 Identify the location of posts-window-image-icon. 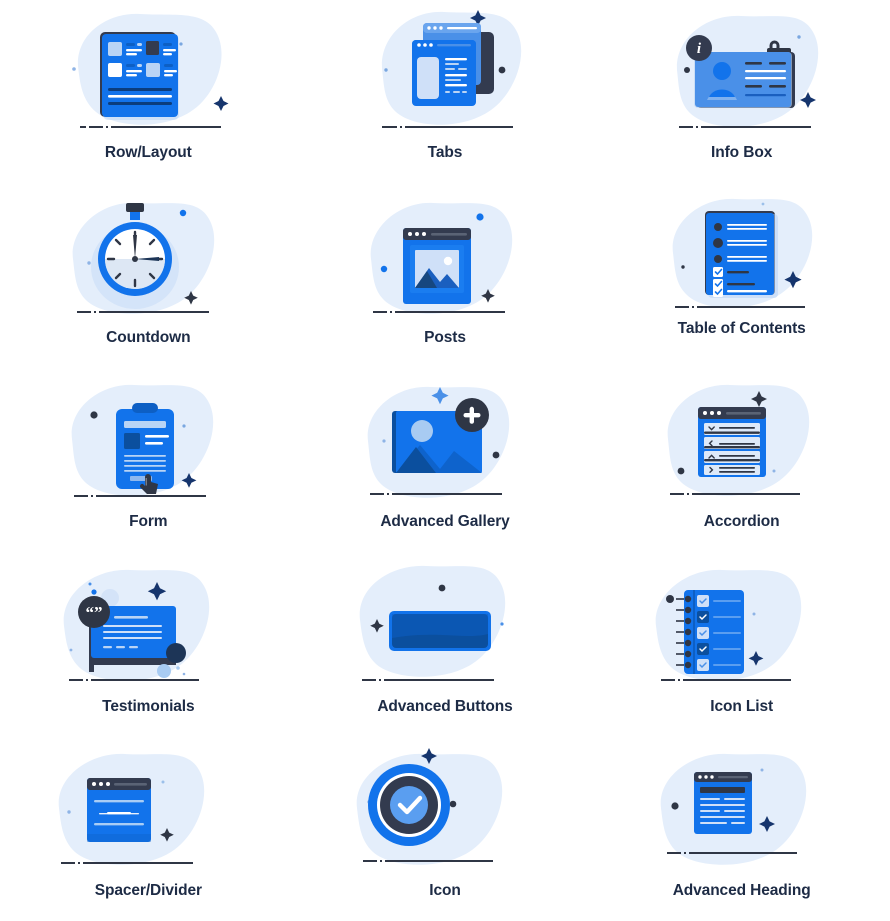
(442, 258).